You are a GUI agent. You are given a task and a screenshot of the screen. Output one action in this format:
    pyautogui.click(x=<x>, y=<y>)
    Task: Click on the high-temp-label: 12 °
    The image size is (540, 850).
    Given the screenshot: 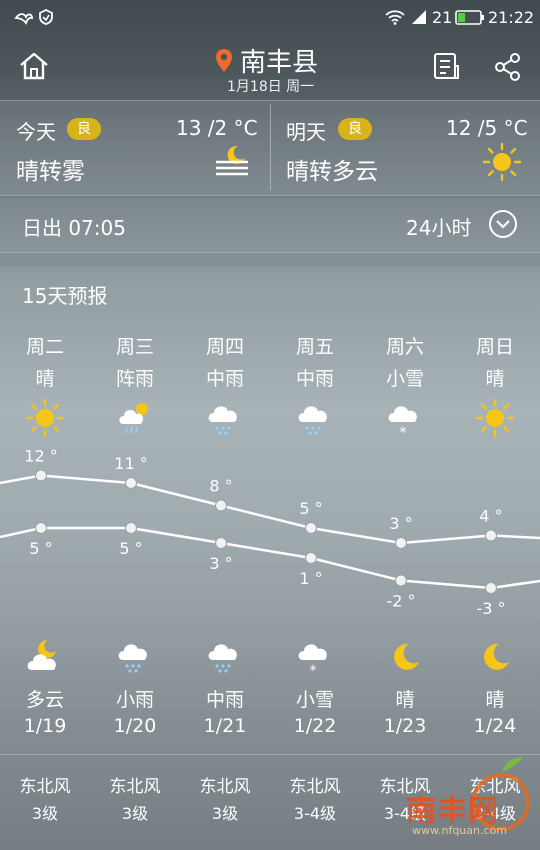 What is the action you would take?
    pyautogui.click(x=40, y=456)
    